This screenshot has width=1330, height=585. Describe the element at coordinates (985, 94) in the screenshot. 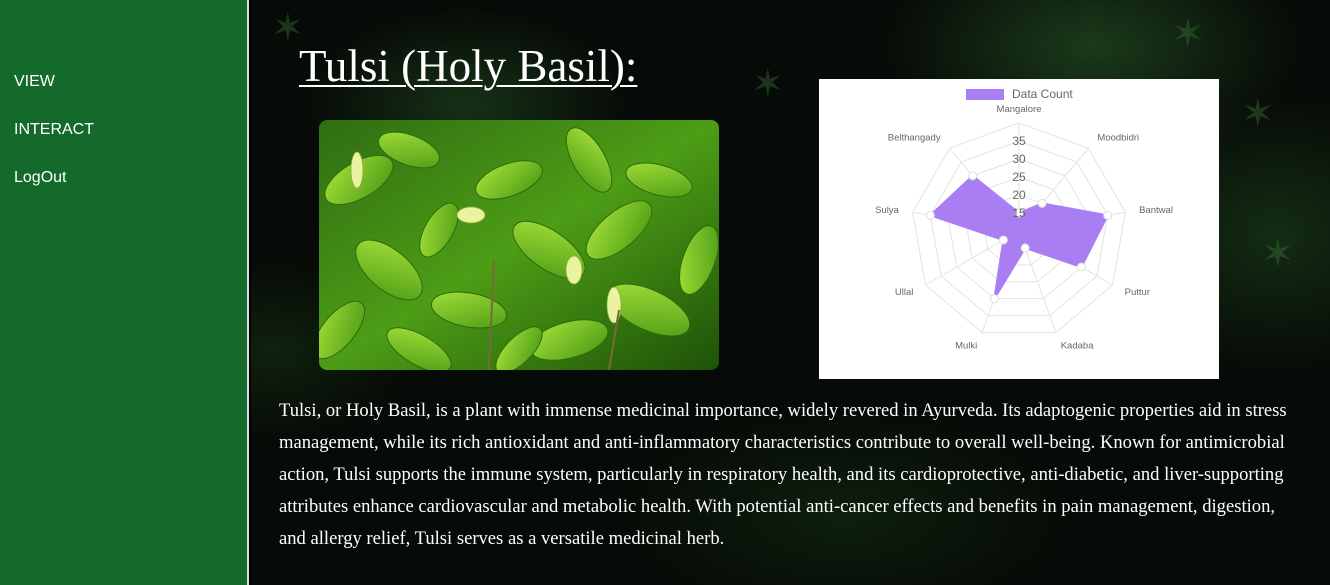

I see `legend-swatch` at that location.